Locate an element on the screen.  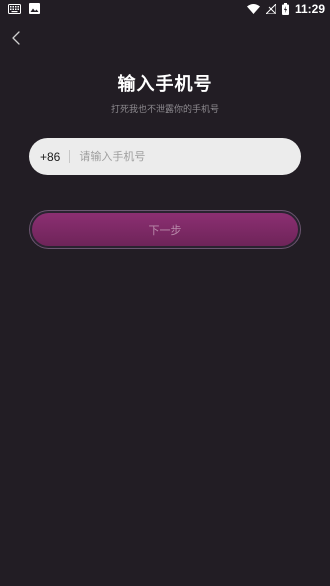
divider is located at coordinates (70, 156).